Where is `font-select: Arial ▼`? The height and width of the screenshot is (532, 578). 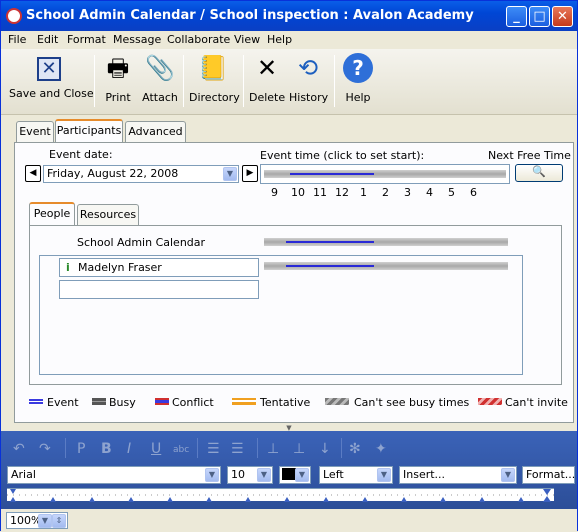 font-select: Arial ▼ is located at coordinates (114, 475).